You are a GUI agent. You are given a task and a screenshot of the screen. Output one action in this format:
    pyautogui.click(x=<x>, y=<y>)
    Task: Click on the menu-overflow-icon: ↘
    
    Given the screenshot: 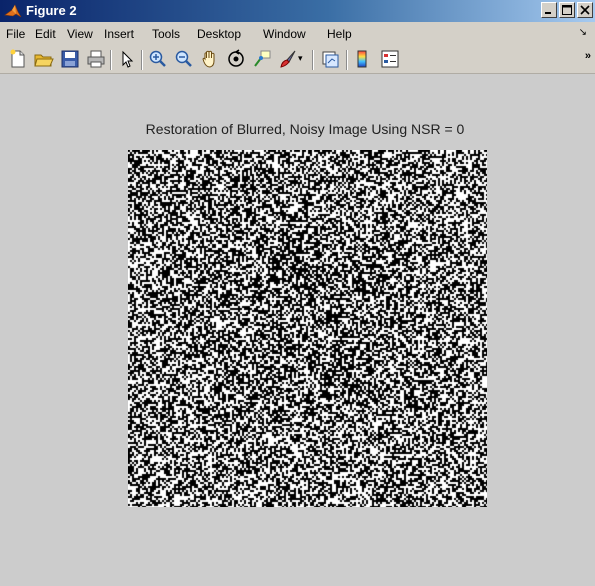 What is the action you would take?
    pyautogui.click(x=583, y=32)
    